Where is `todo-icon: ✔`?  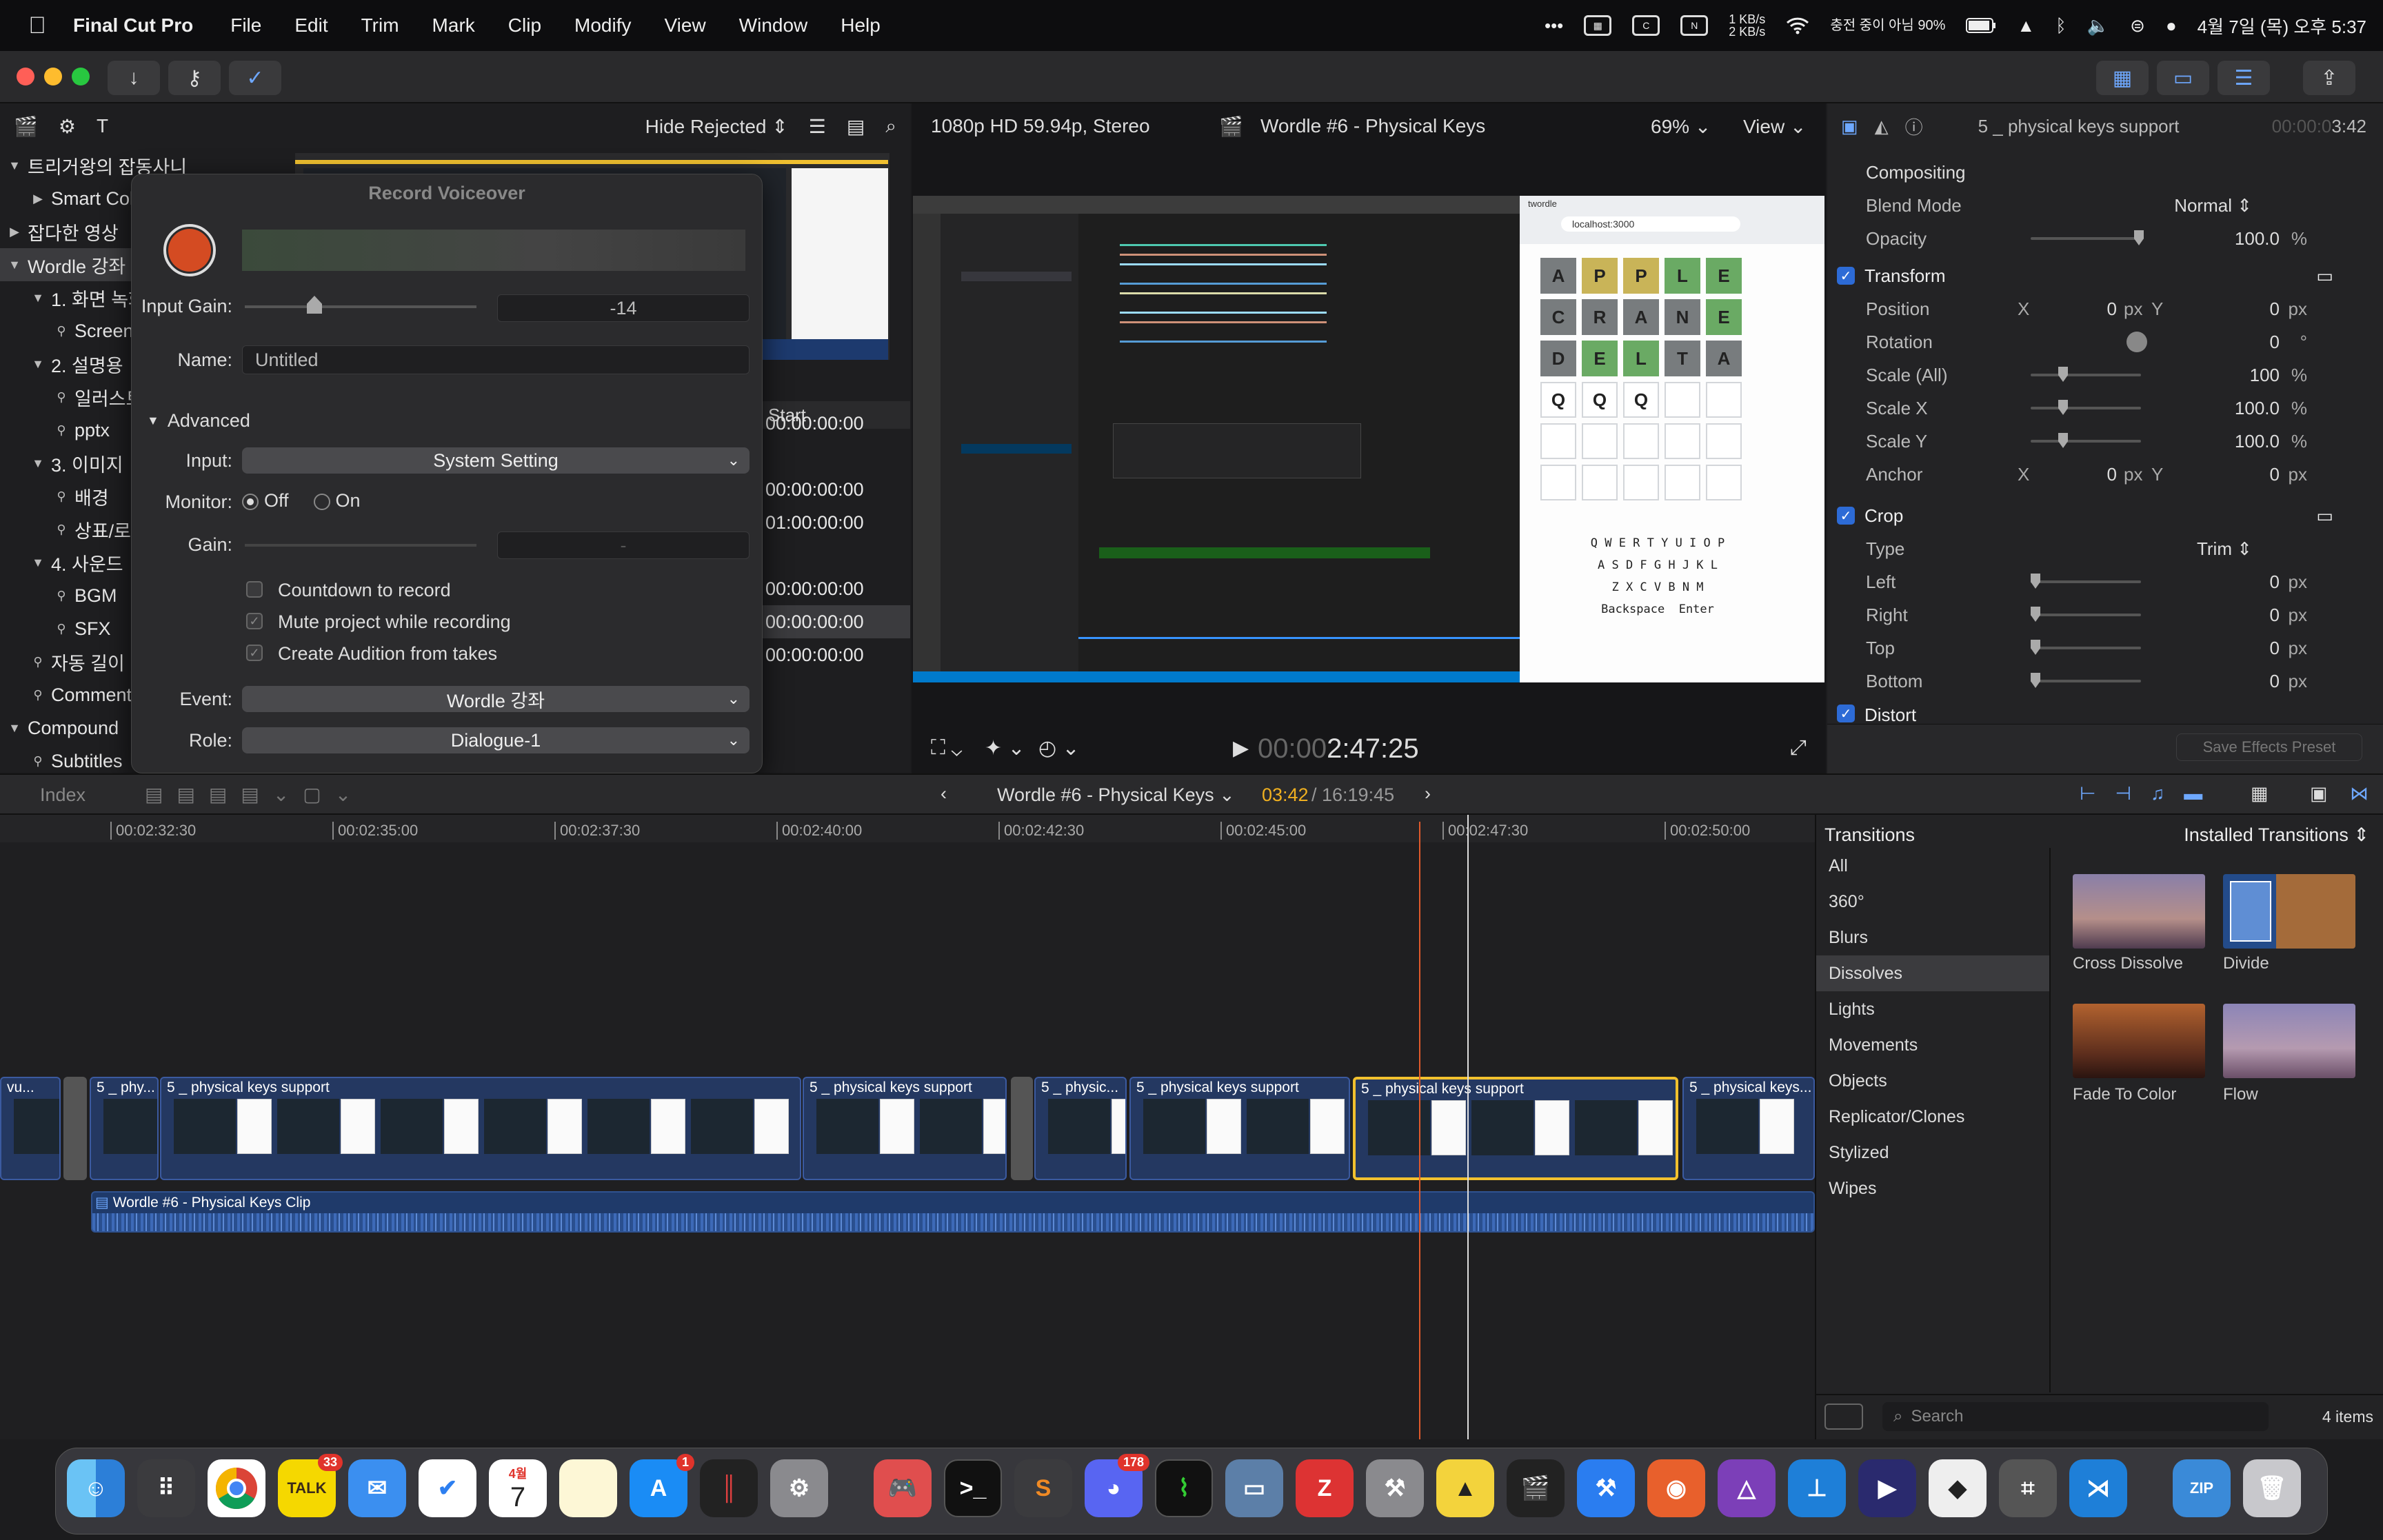 todo-icon: ✔ is located at coordinates (447, 1488).